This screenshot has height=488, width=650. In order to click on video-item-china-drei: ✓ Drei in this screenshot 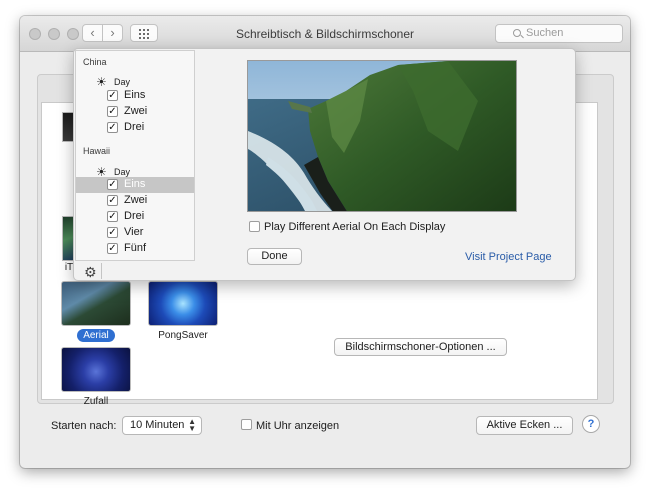, I will do `click(135, 128)`.